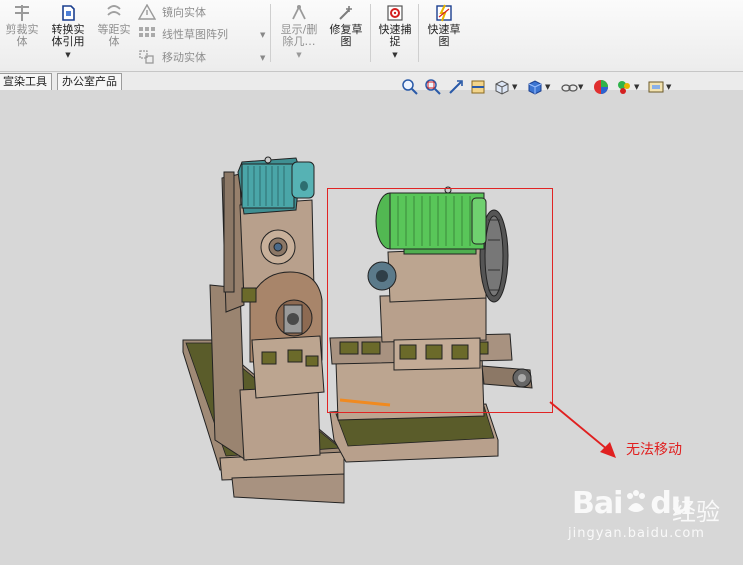 This screenshot has width=743, height=565. What do you see at coordinates (636, 501) in the screenshot?
I see `paw-logo-icon` at bounding box center [636, 501].